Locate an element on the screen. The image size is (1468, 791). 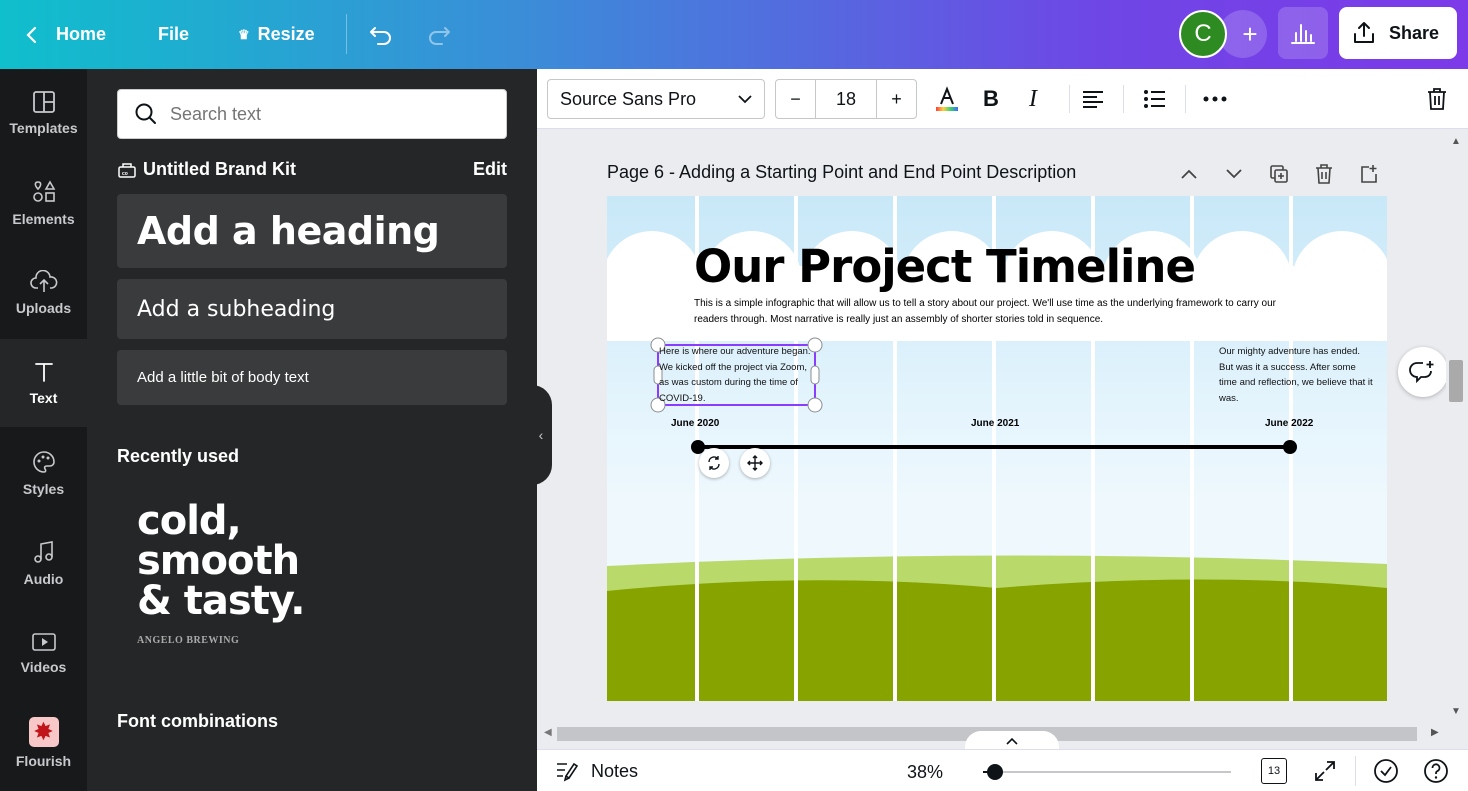
bullet-list-icon is located at coordinates (1154, 99).